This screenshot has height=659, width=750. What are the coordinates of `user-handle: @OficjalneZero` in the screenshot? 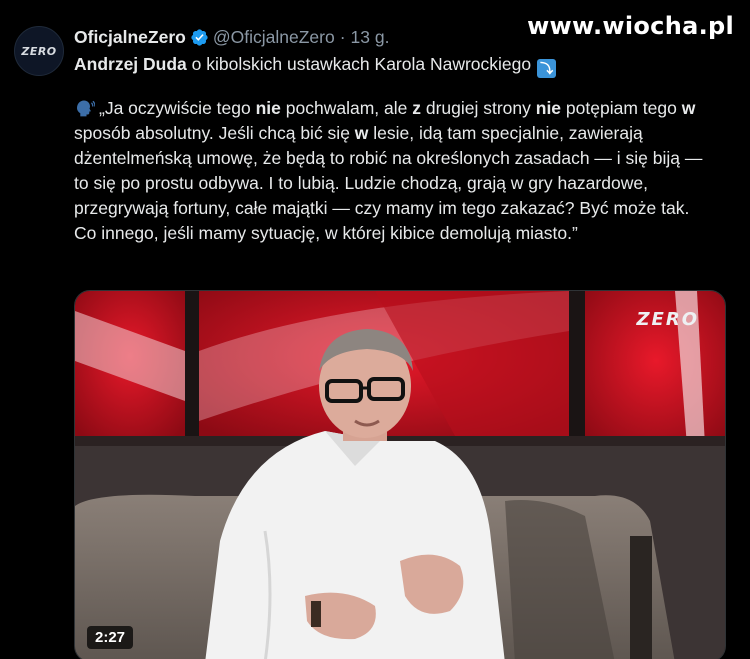 It's located at (274, 37).